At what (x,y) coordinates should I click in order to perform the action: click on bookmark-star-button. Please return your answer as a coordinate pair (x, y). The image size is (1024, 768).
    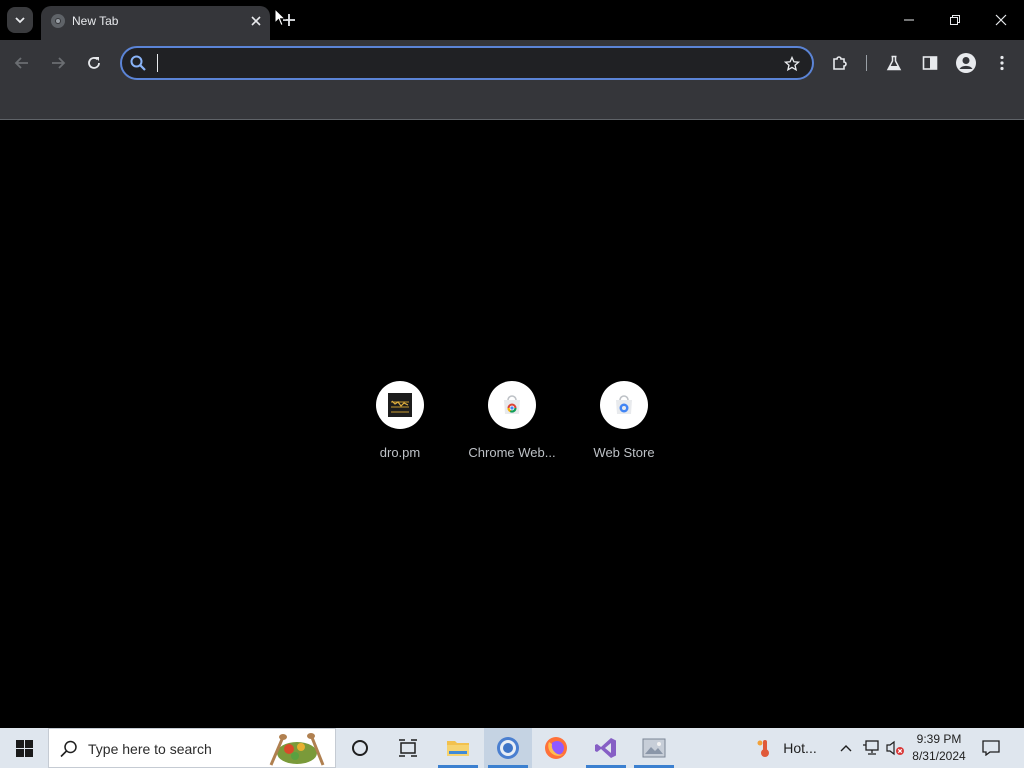
    Looking at the image, I should click on (792, 64).